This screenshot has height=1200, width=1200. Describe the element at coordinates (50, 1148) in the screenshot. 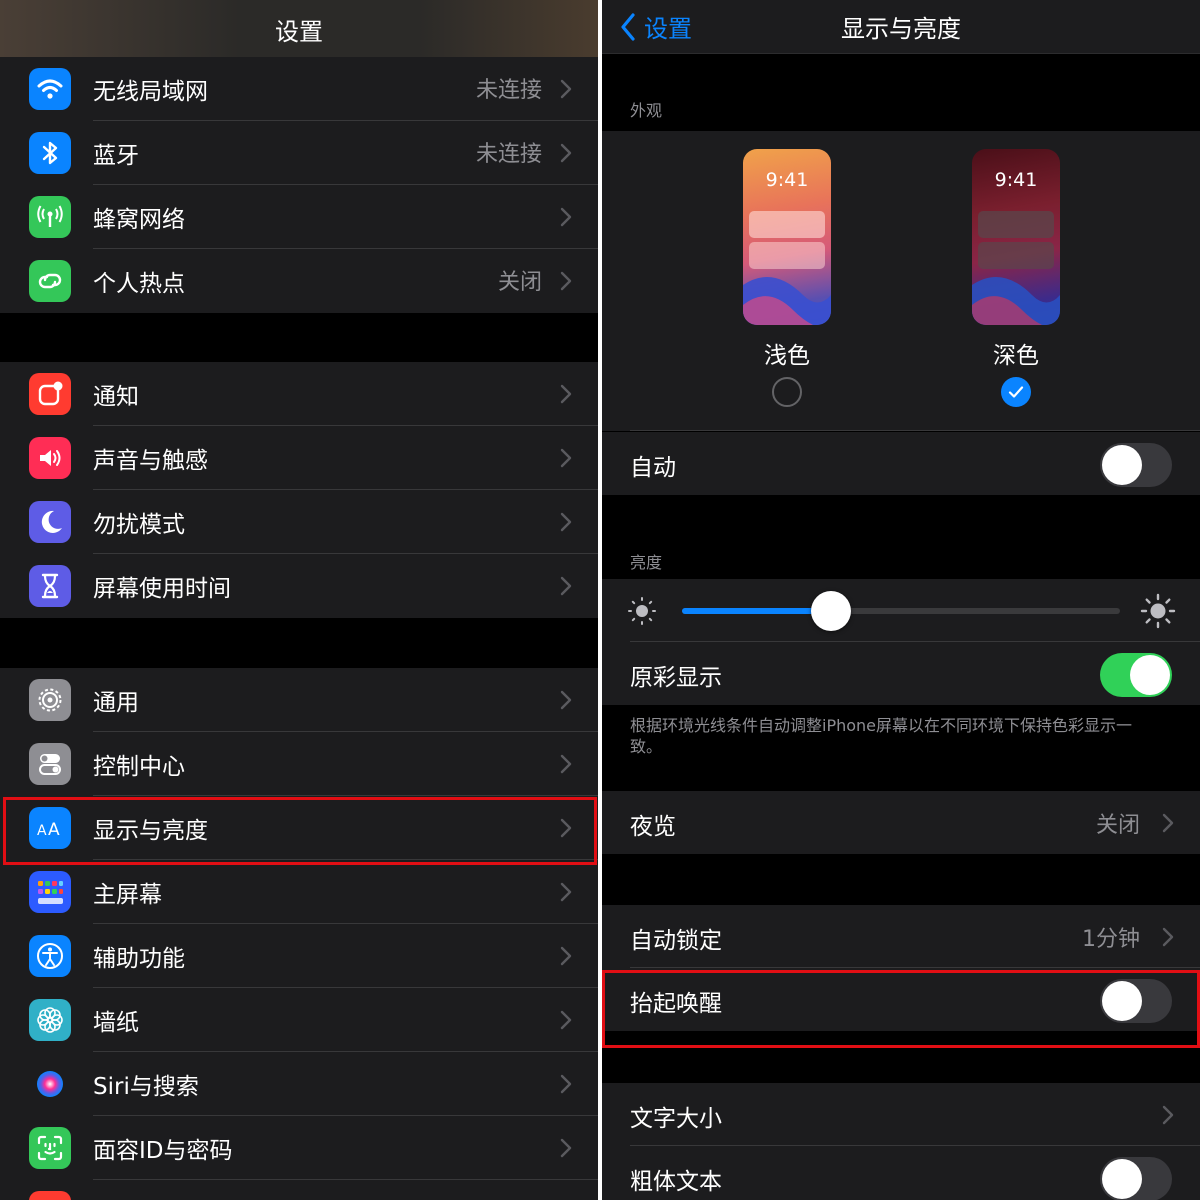

I see `face-id-icon` at that location.